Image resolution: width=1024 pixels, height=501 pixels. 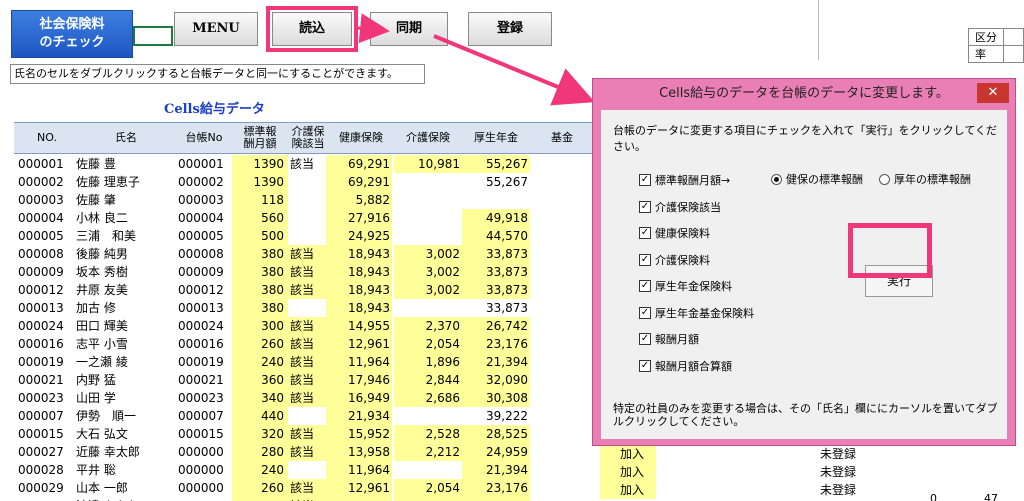 I want to click on checkbox-label: 報酬月額合算額, so click(x=693, y=366).